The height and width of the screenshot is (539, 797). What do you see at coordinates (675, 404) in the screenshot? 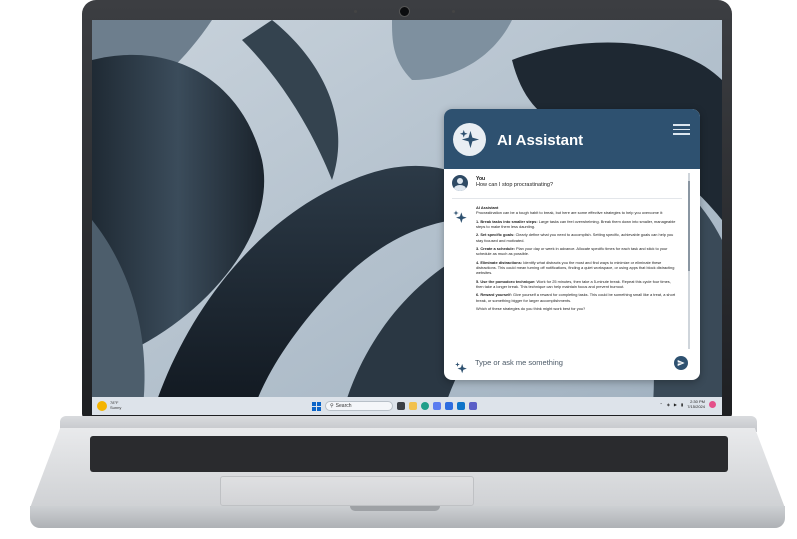
I see `speaker-icon: ▶` at bounding box center [675, 404].